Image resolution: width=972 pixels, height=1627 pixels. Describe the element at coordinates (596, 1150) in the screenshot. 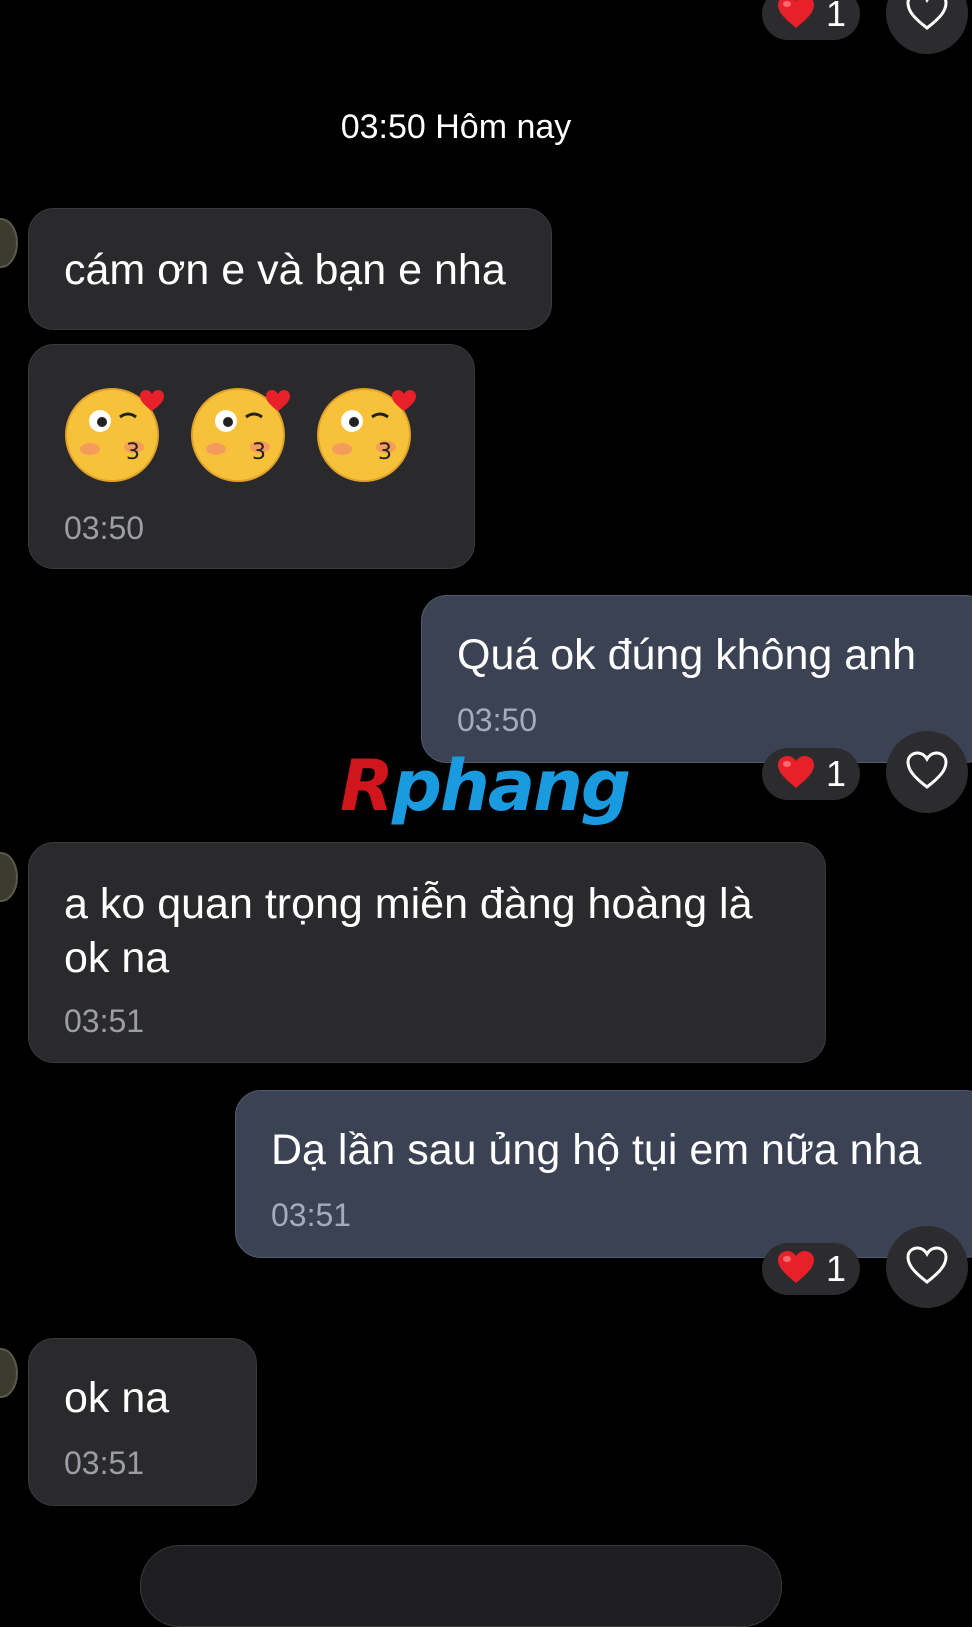

I see `message-text: Dạ lần sau ủng hộ tụi em nữa nha` at that location.